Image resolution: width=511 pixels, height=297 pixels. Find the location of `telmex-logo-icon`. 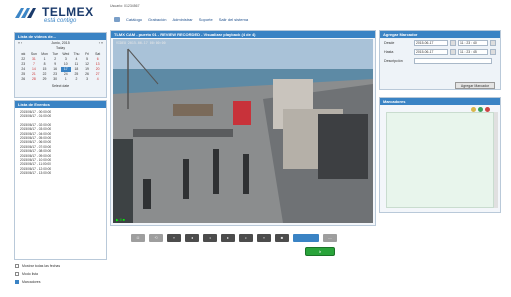

telmex-logo-icon is located at coordinates (25, 13).